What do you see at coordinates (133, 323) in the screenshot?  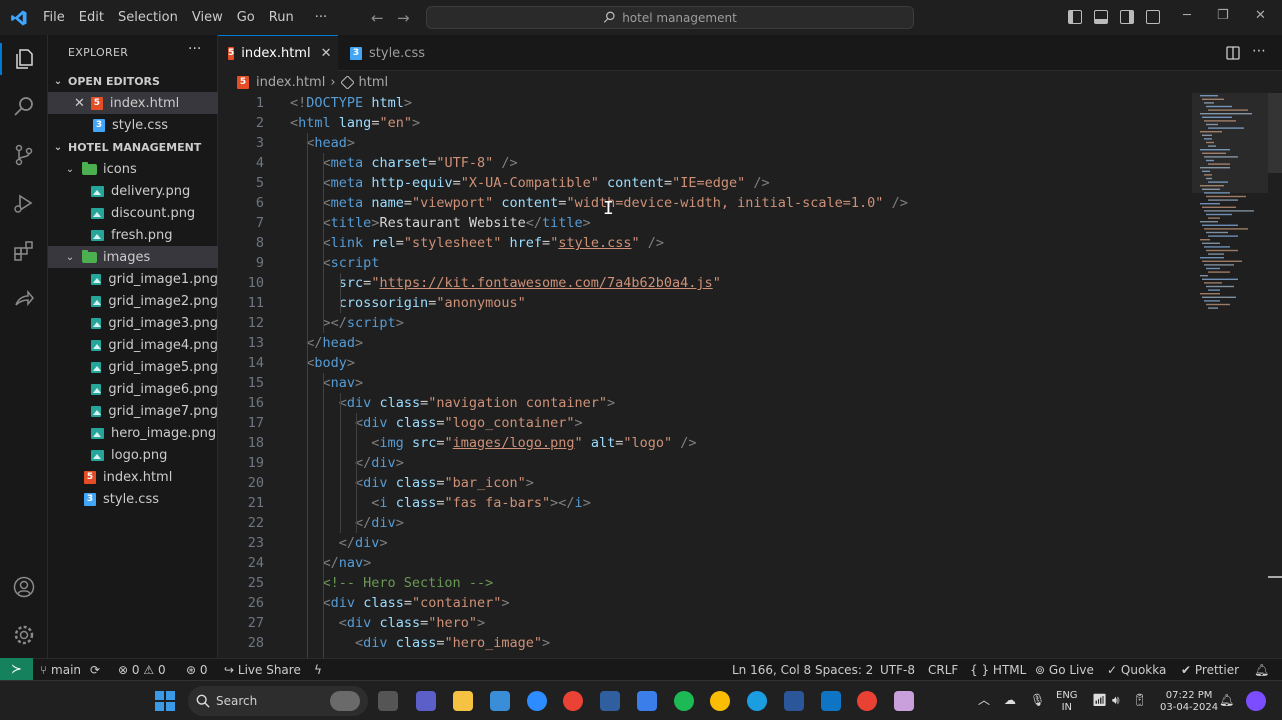 I see `tree-file: grid_image3.png` at bounding box center [133, 323].